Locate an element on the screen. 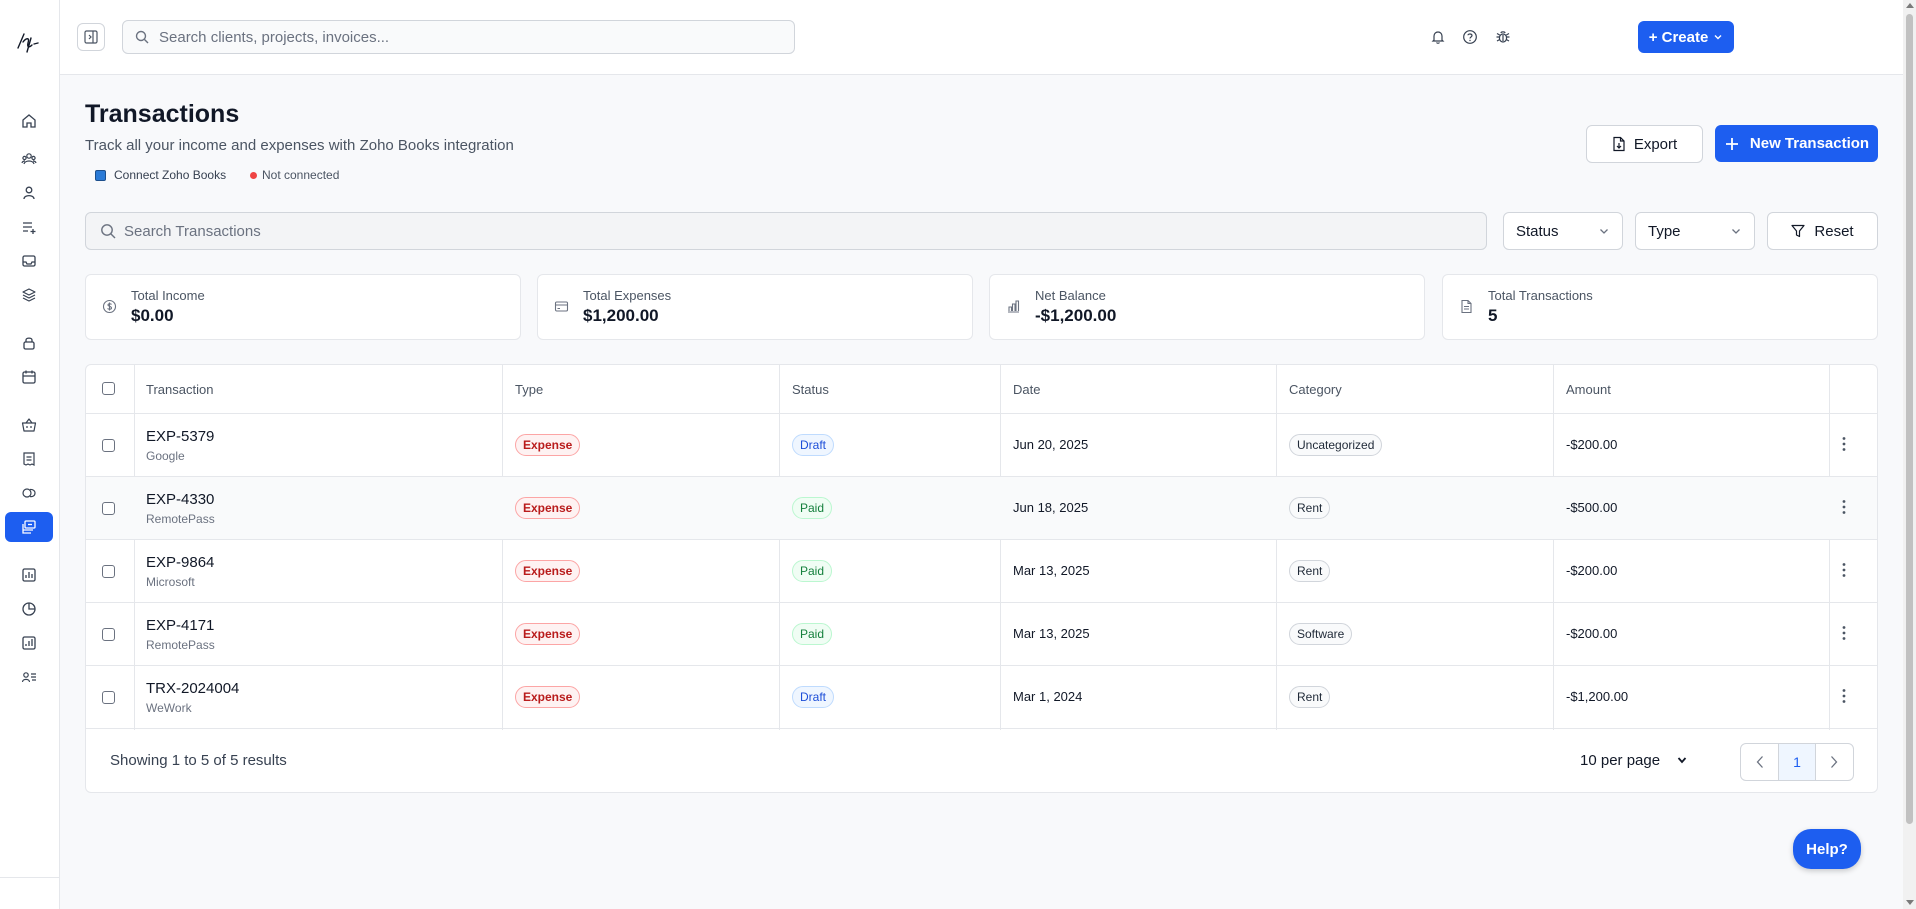  global-search is located at coordinates (458, 37).